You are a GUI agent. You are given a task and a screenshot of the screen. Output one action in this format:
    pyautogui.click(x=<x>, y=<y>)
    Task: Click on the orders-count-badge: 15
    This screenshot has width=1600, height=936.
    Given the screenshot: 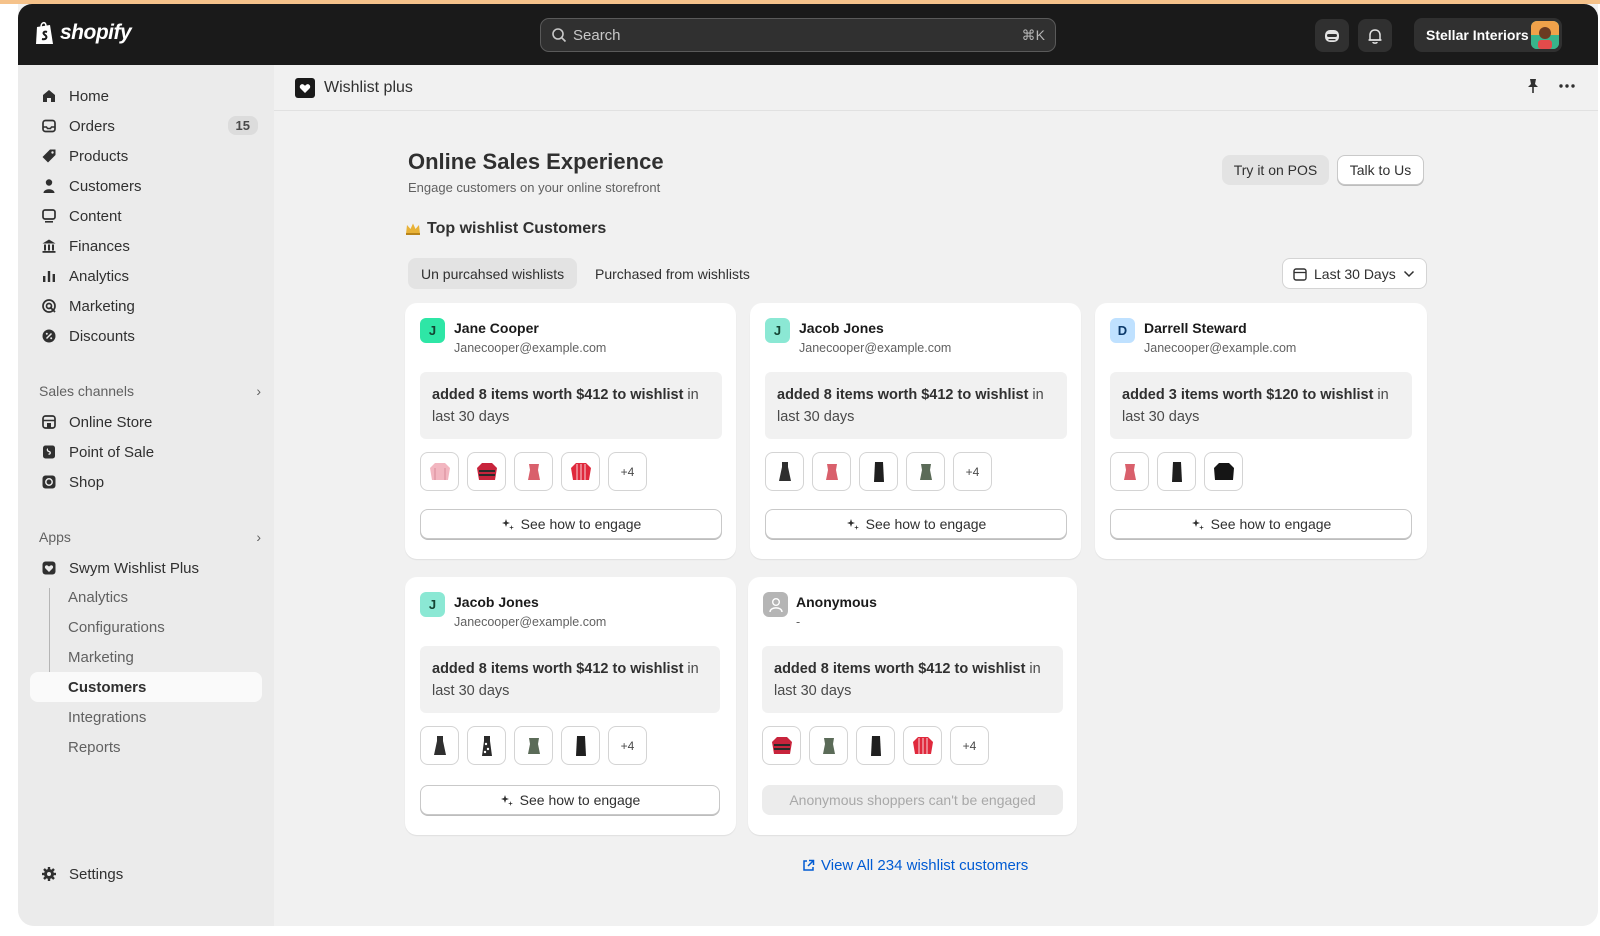 What is the action you would take?
    pyautogui.click(x=242, y=125)
    